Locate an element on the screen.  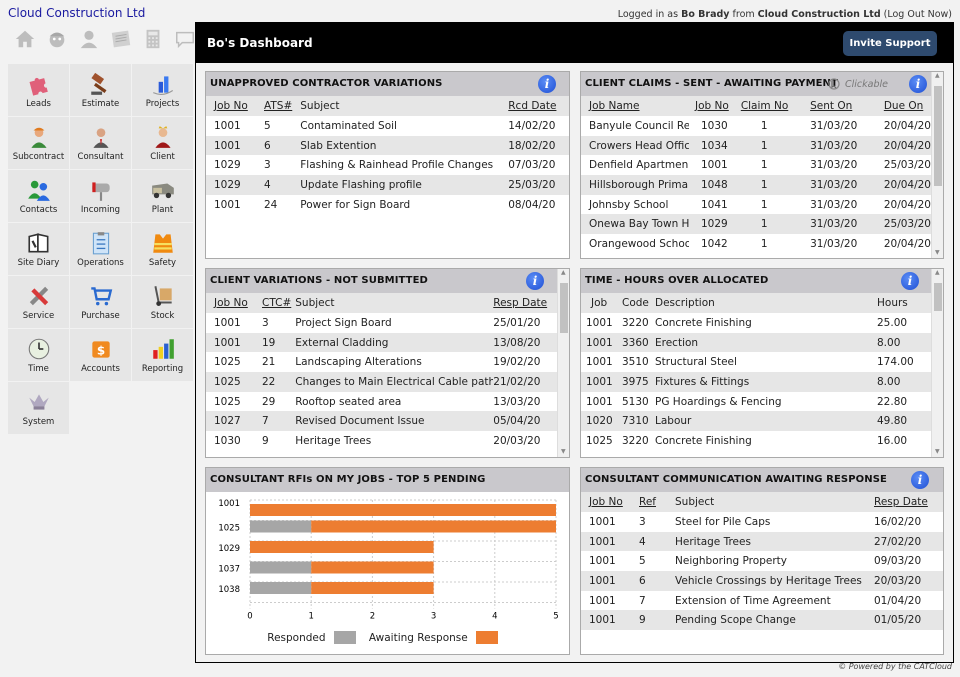
hand-truck-icon is located at coordinates (163, 296).